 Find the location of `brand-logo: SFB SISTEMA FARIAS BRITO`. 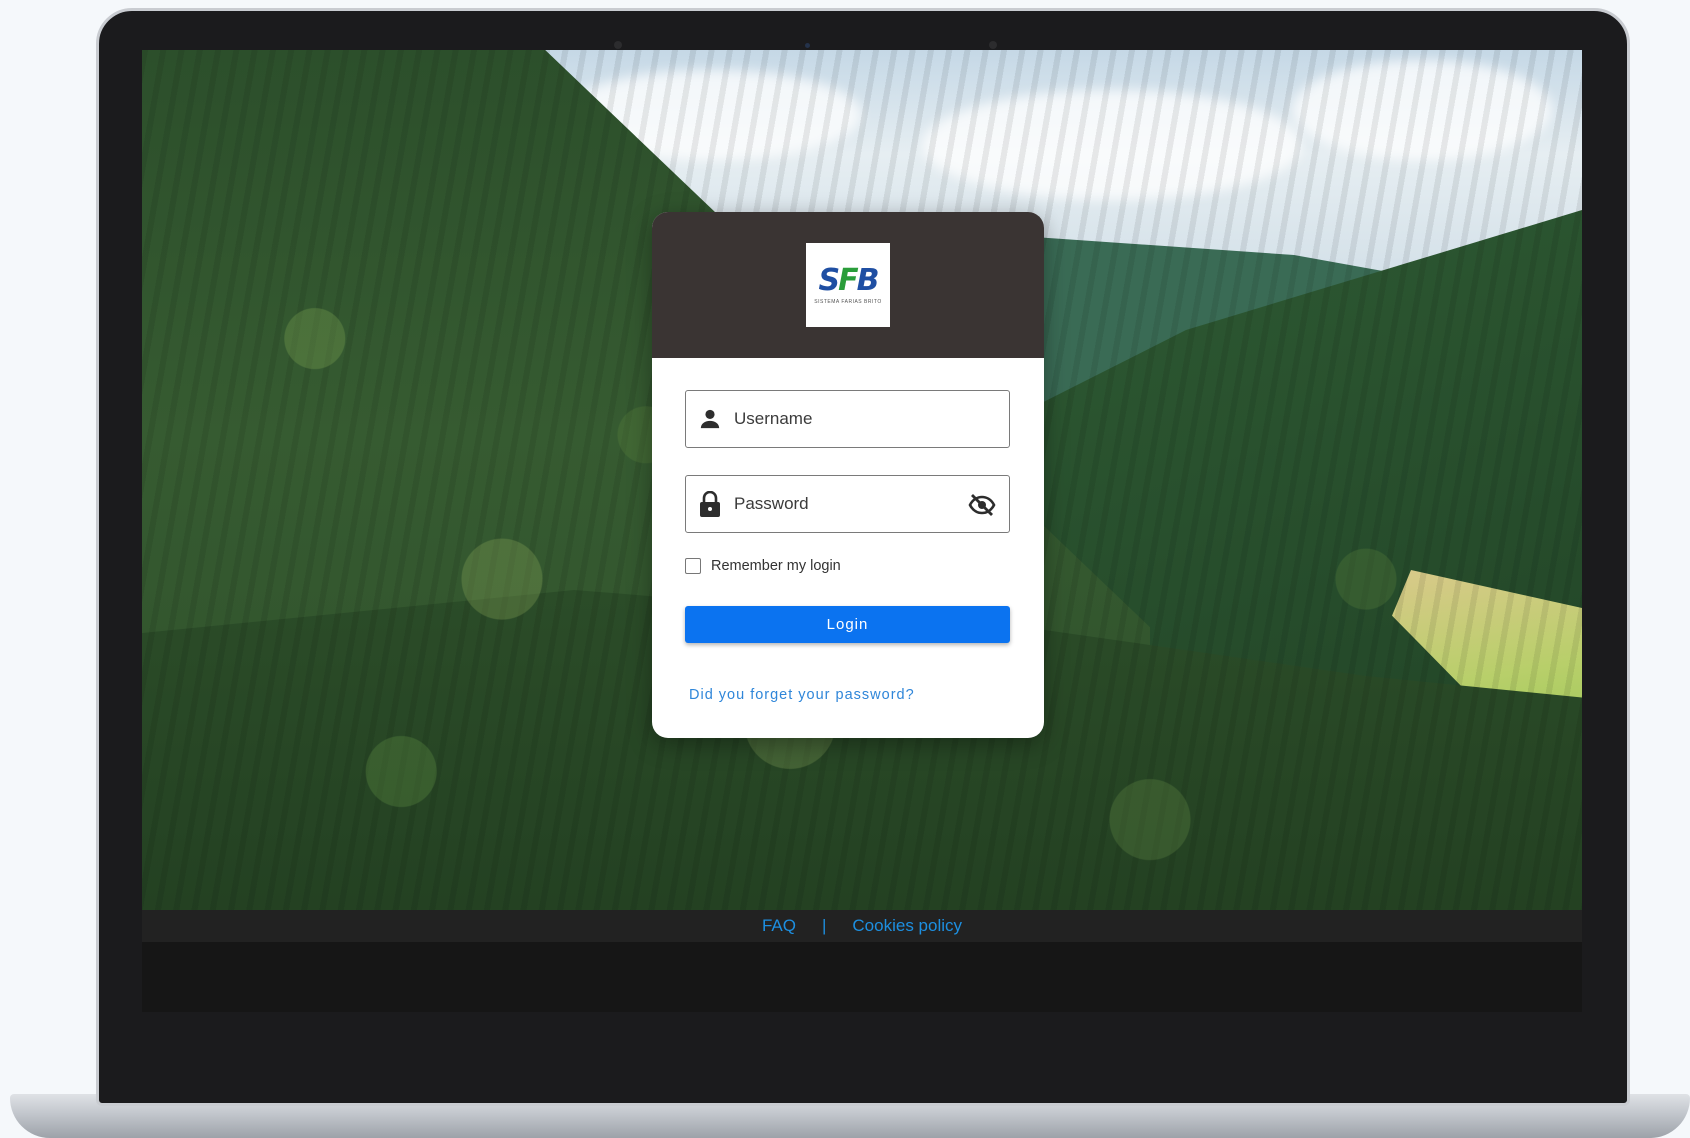

brand-logo: SFB SISTEMA FARIAS BRITO is located at coordinates (848, 285).